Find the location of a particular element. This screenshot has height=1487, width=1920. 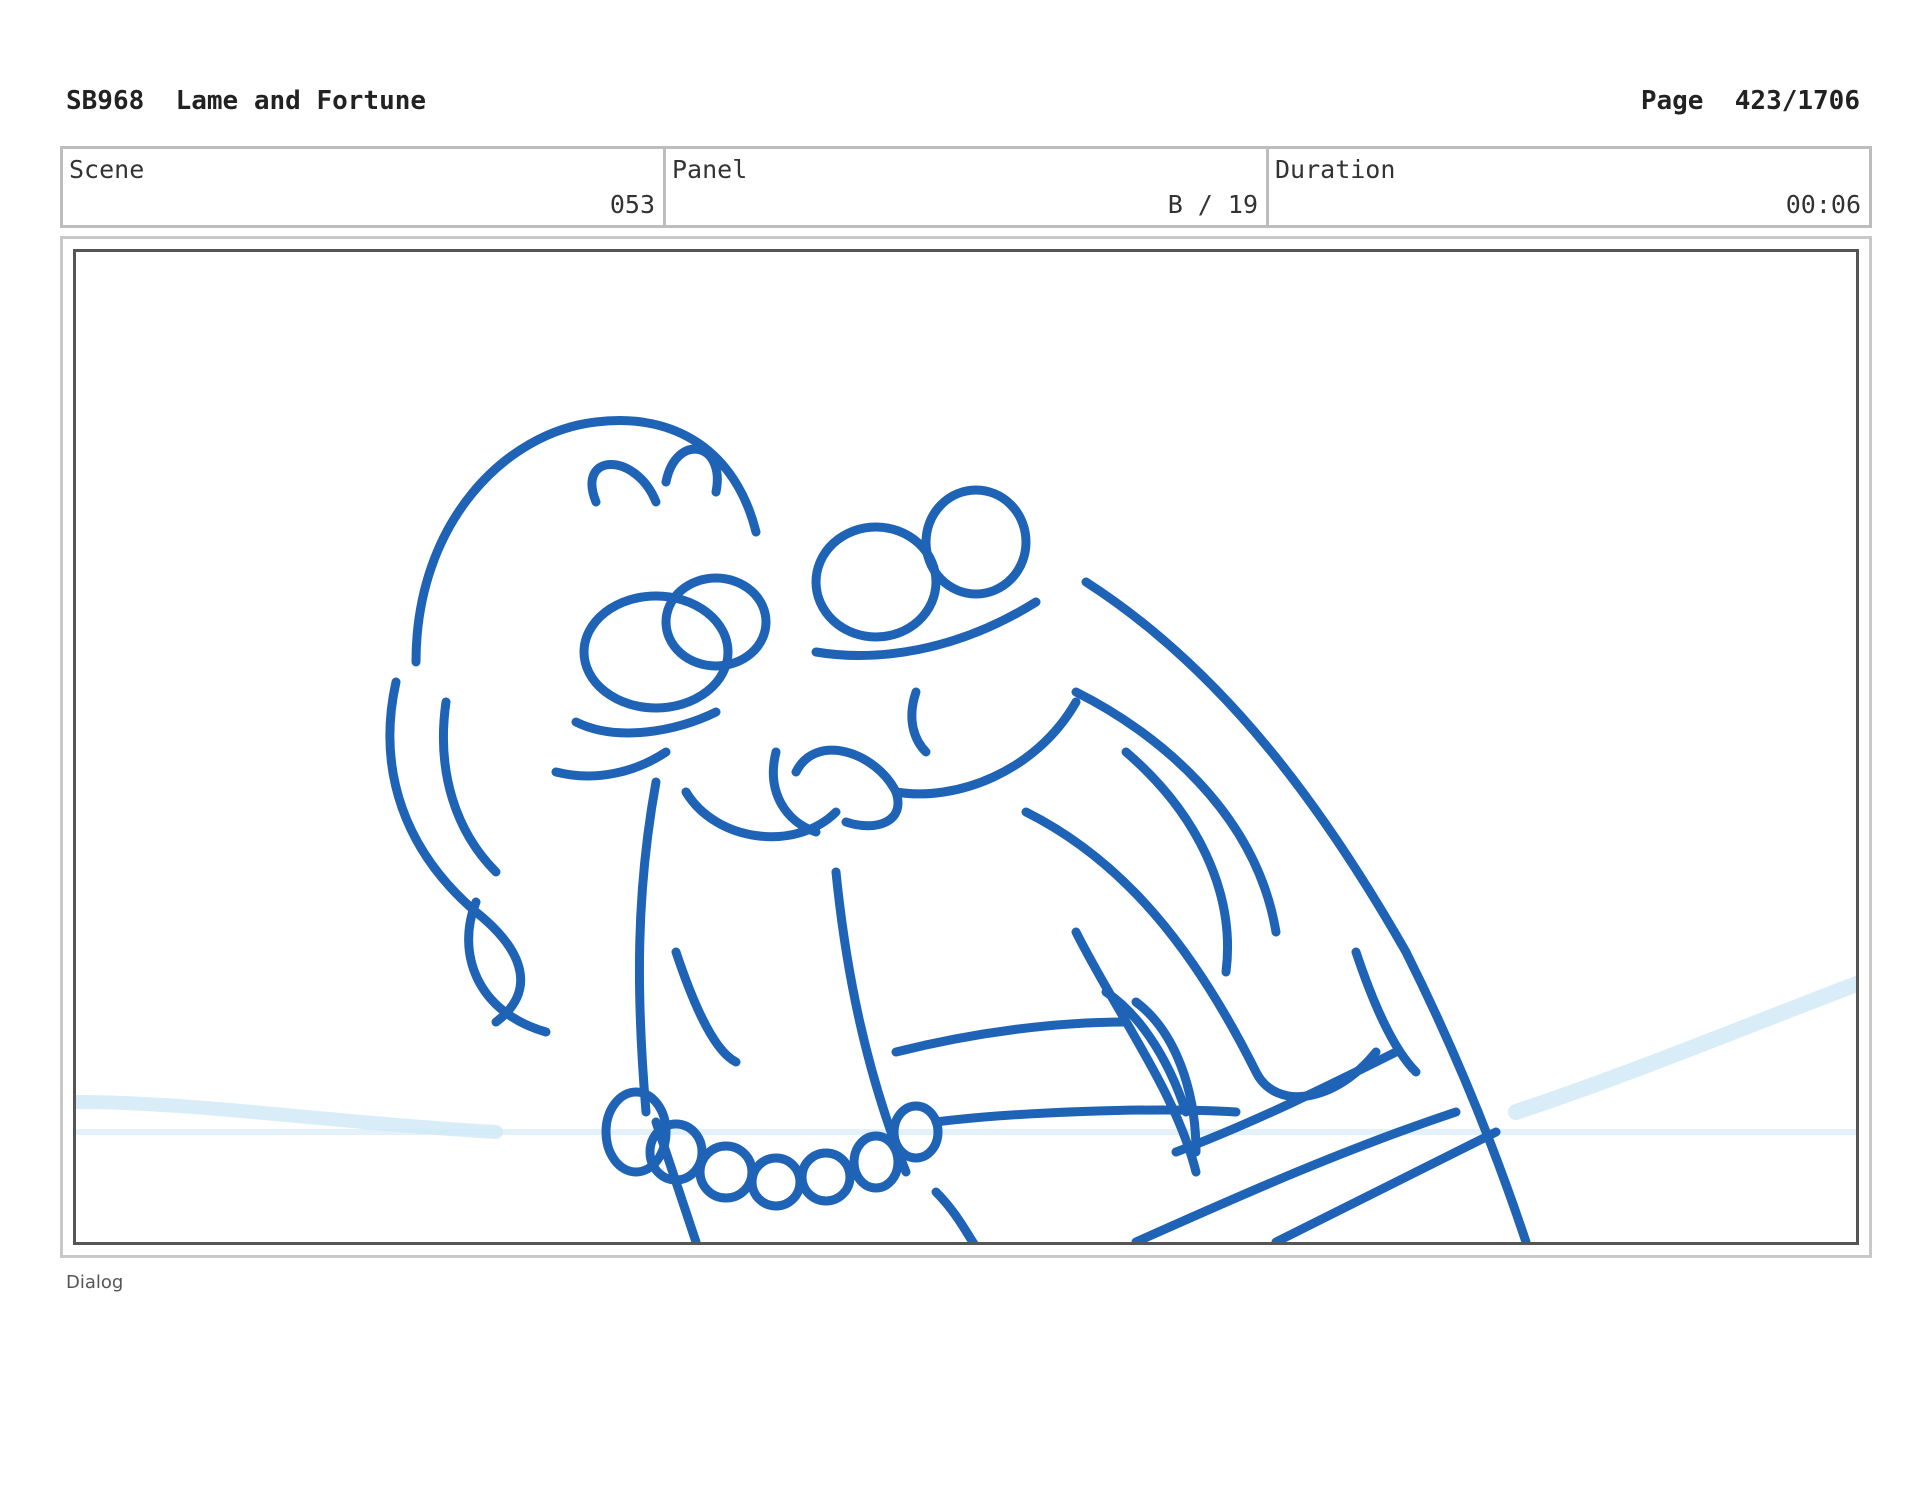

panel-metadata-table: Scene 053 Panel B / 19 Duration 00:06 is located at coordinates (966, 187).